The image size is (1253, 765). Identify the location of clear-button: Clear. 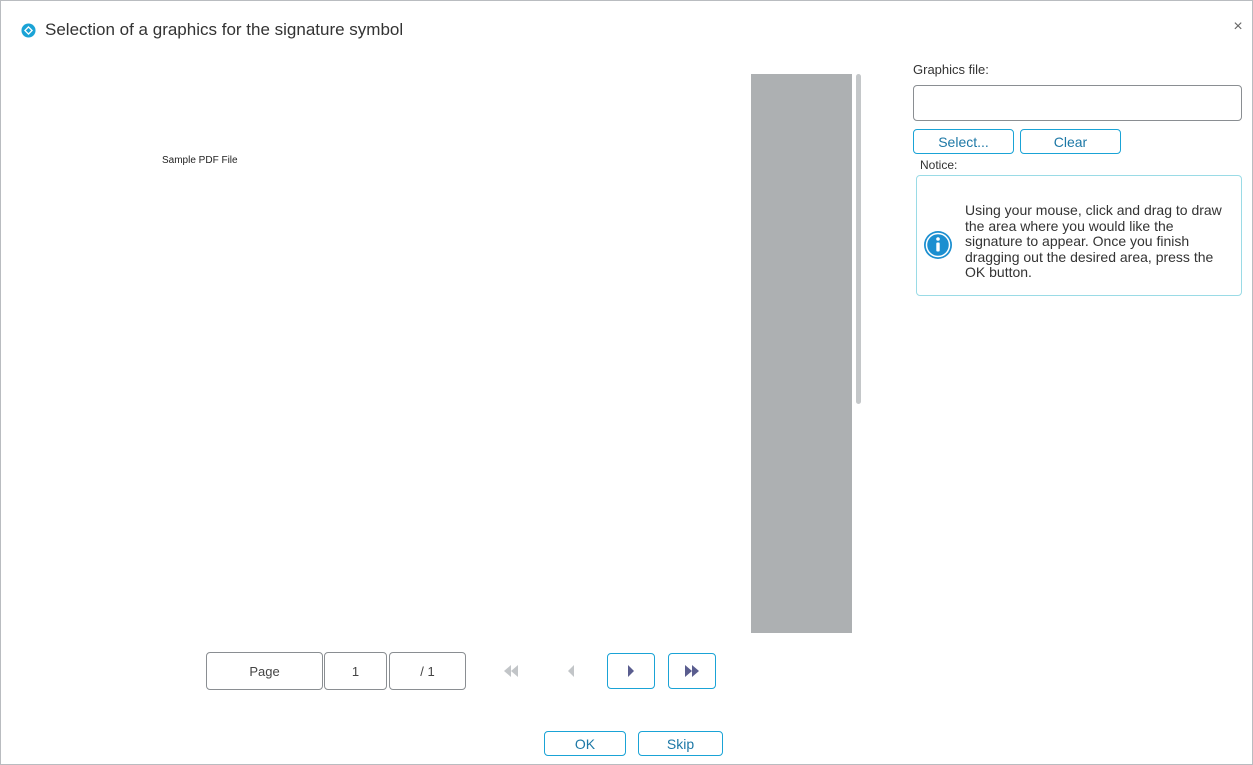
(1070, 141).